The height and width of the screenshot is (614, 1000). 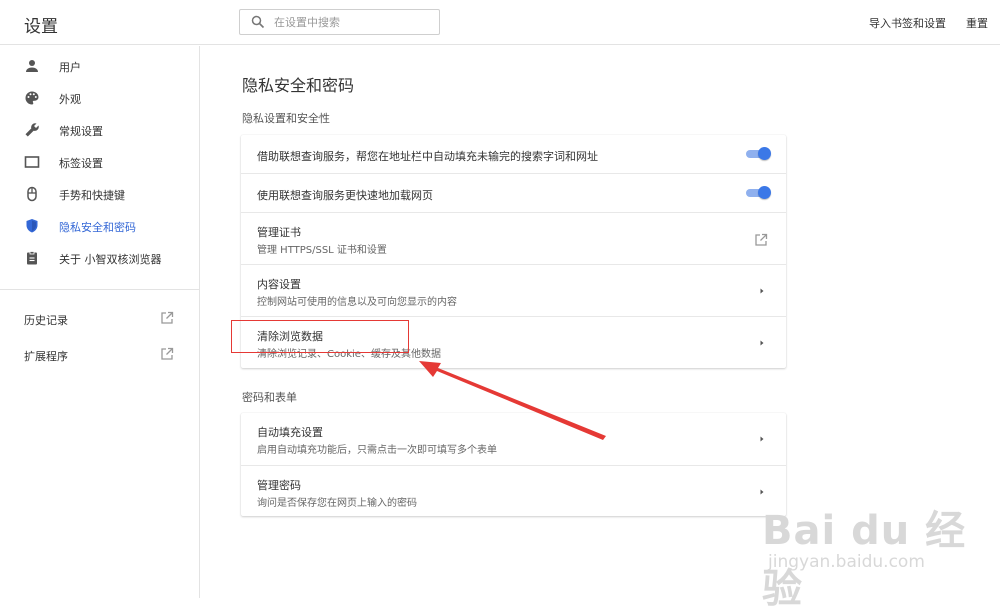 I want to click on sidebar-link-label: 扩展程序, so click(x=46, y=356).